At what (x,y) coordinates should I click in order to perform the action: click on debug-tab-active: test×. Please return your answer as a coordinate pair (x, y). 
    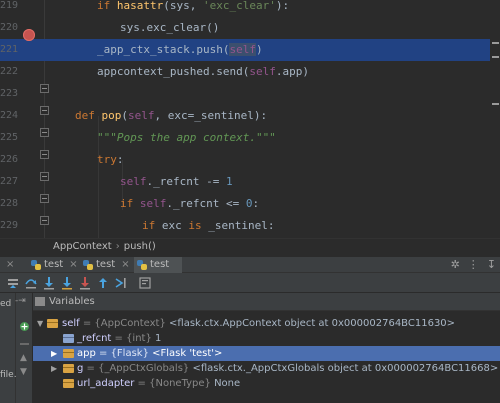
    Looking at the image, I should click on (158, 271).